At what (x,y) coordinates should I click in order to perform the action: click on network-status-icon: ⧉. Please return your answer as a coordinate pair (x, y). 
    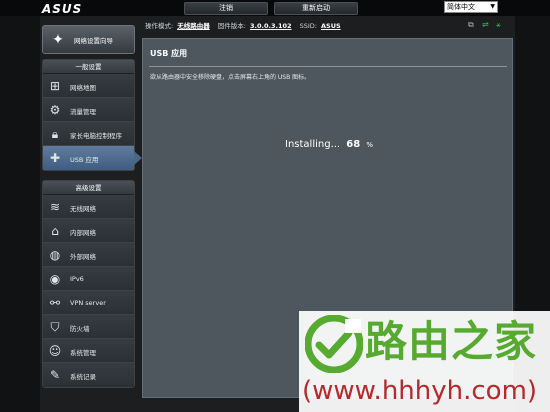
    Looking at the image, I should click on (471, 25).